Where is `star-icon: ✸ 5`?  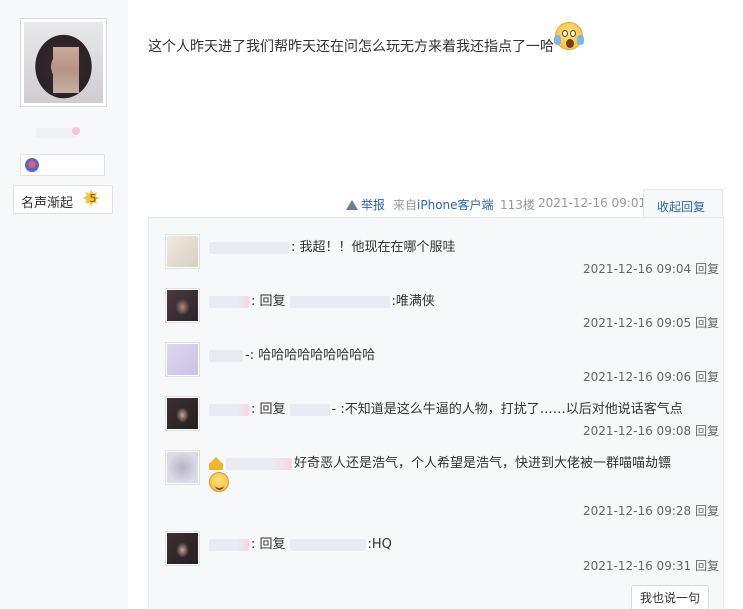 star-icon: ✸ 5 is located at coordinates (93, 200).